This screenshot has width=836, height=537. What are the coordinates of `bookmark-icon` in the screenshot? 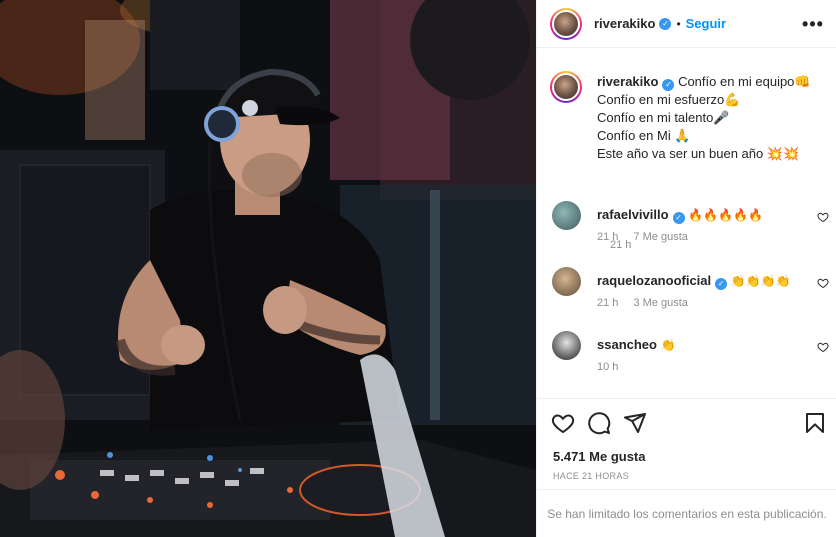 It's located at (815, 423).